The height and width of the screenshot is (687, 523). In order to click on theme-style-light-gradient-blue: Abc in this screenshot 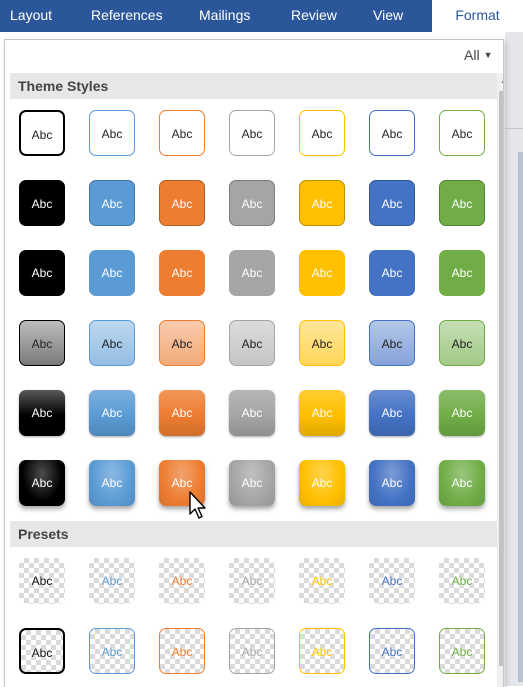, I will do `click(112, 343)`.